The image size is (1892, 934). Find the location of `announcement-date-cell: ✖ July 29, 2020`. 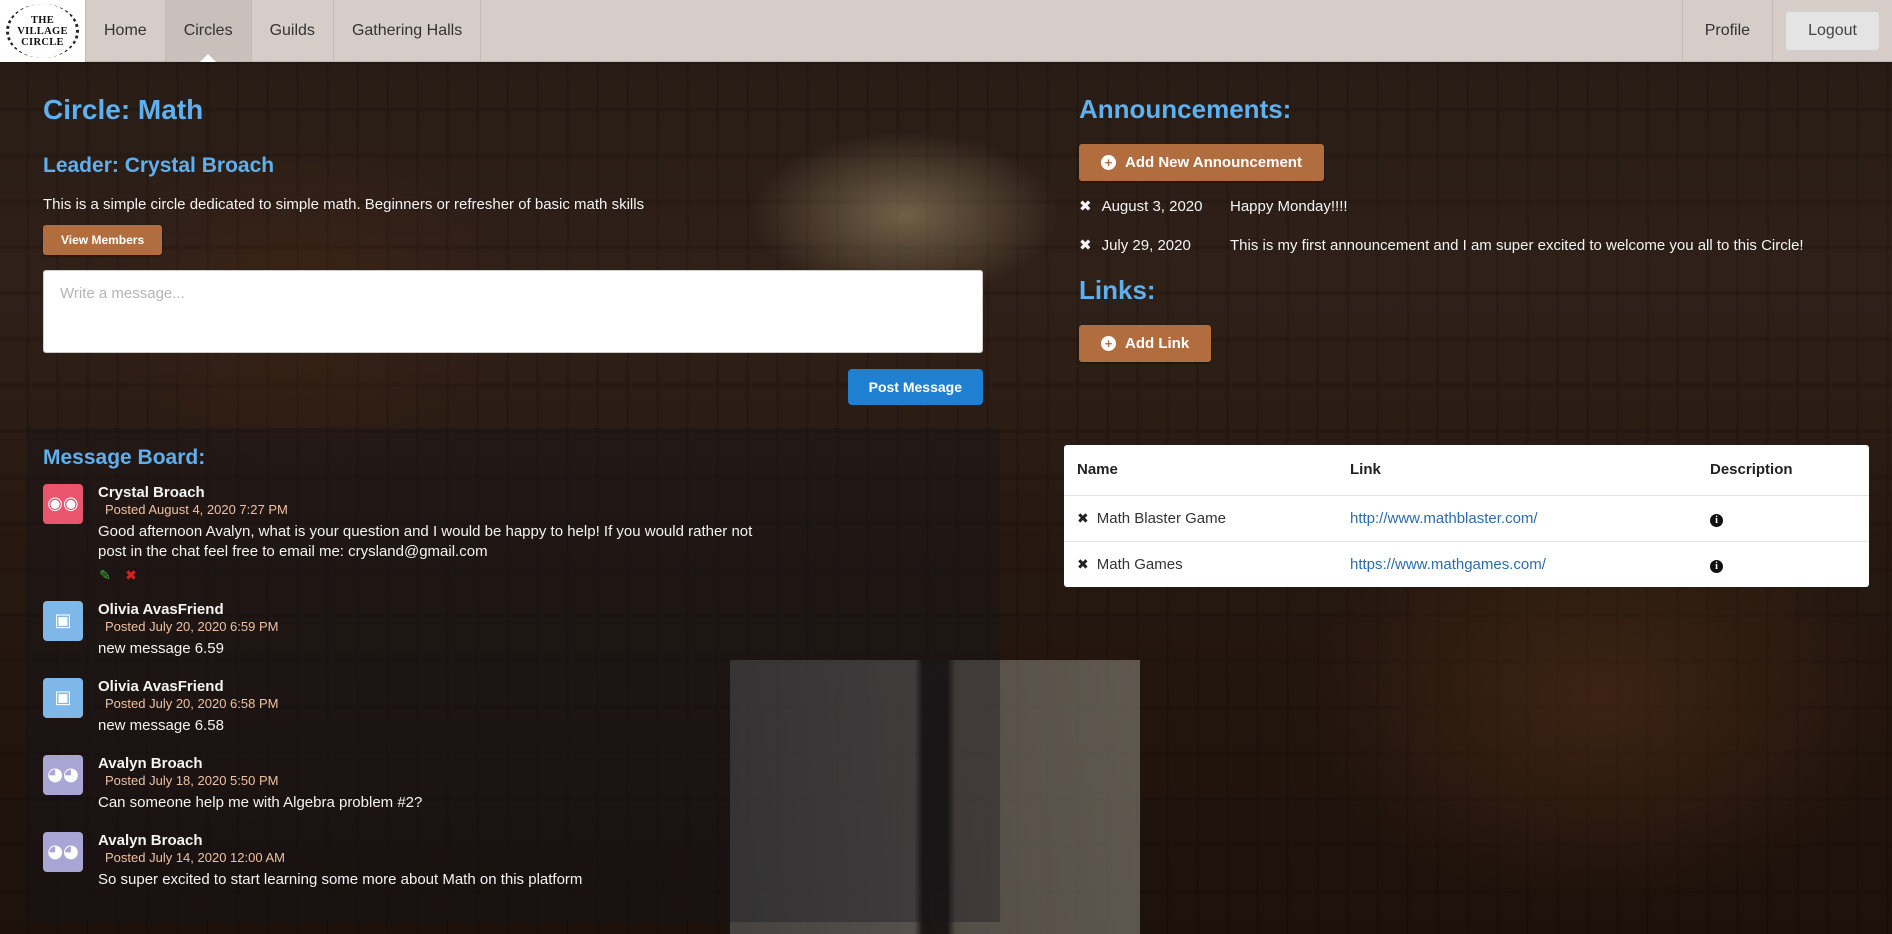

announcement-date-cell: ✖ July 29, 2020 is located at coordinates (1154, 246).